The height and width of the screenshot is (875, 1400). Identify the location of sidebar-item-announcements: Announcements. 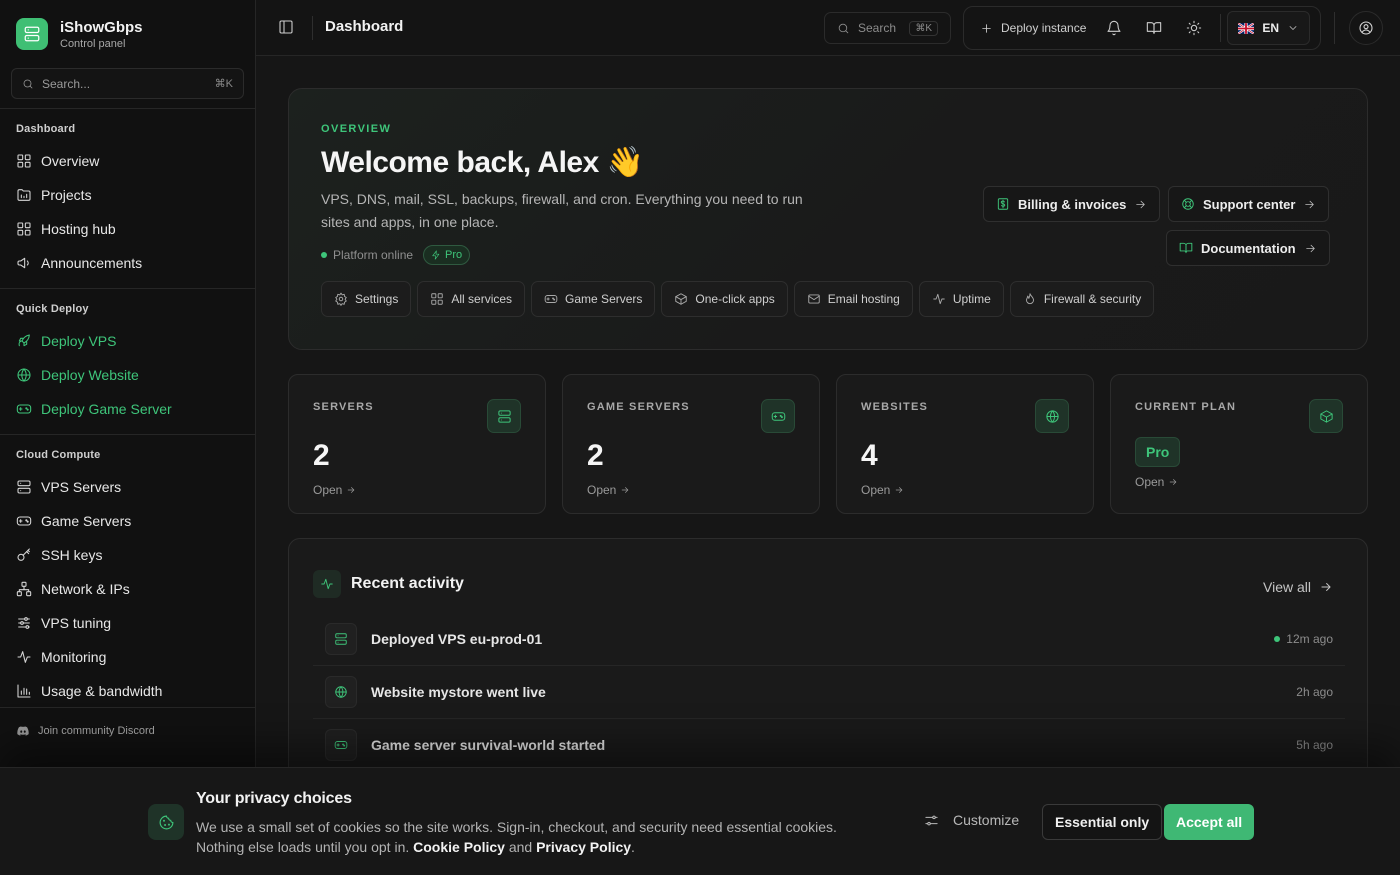
(127, 263).